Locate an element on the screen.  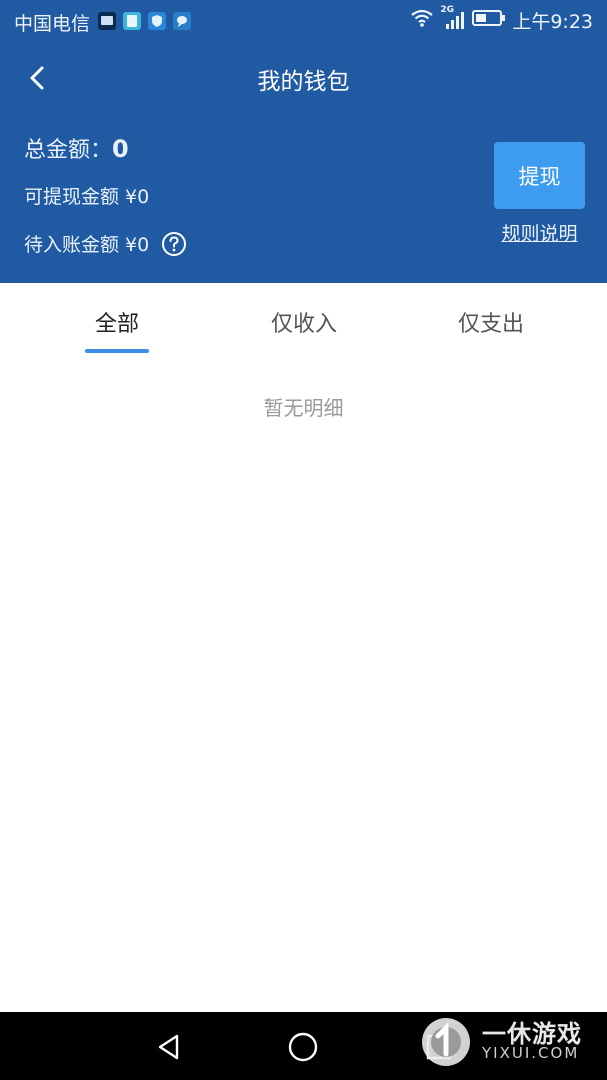
status-bar: 中国电信 2G 上午9:23 is located at coordinates (303, 20).